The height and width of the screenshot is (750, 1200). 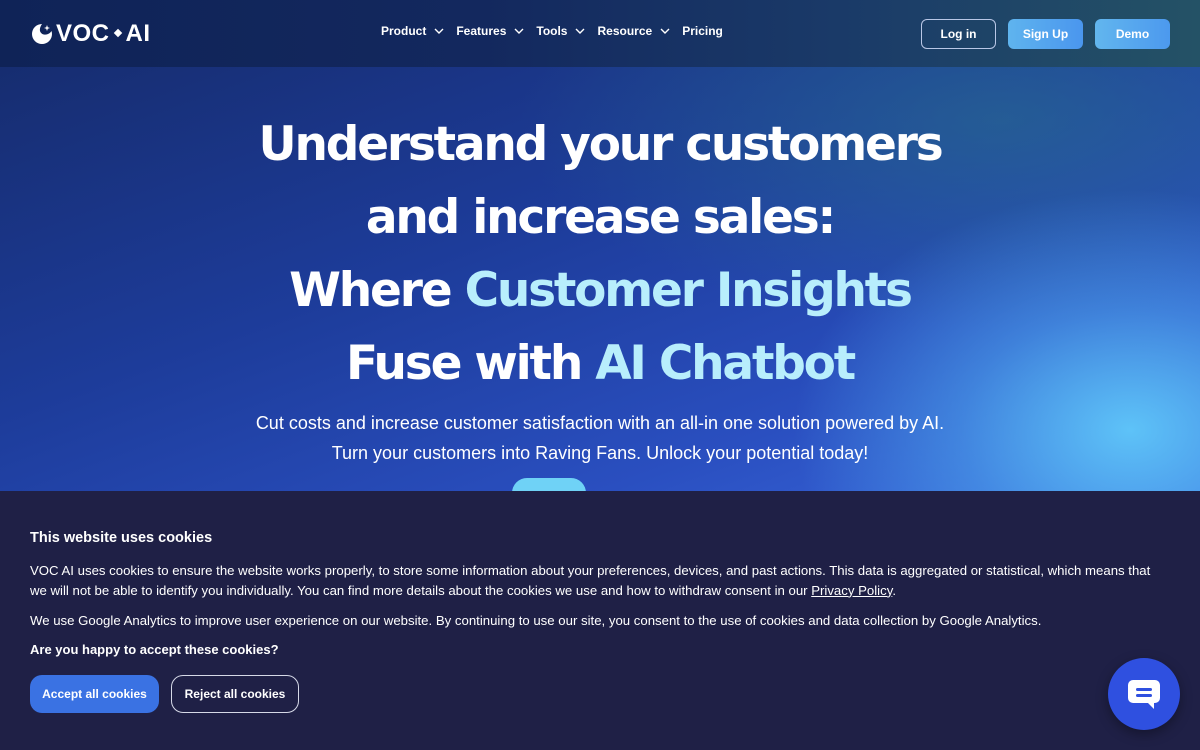 I want to click on nav-actions: Log in Sign Up Demo, so click(x=1045, y=34).